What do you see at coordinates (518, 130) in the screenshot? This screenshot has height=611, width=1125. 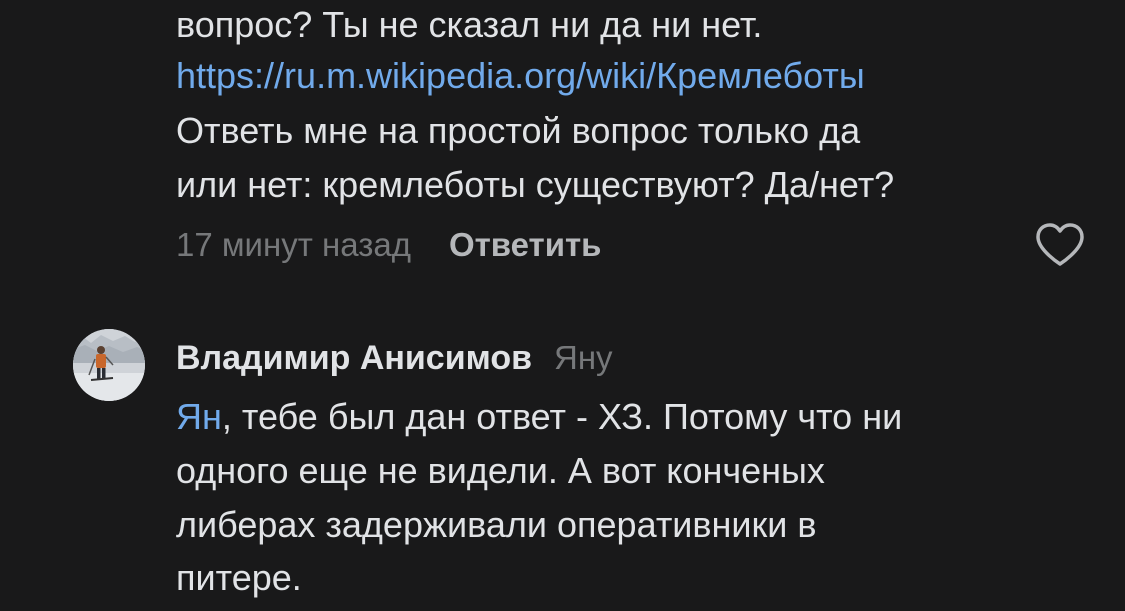 I see `comment-text-line: Ответь мне на простой вопрос только да` at bounding box center [518, 130].